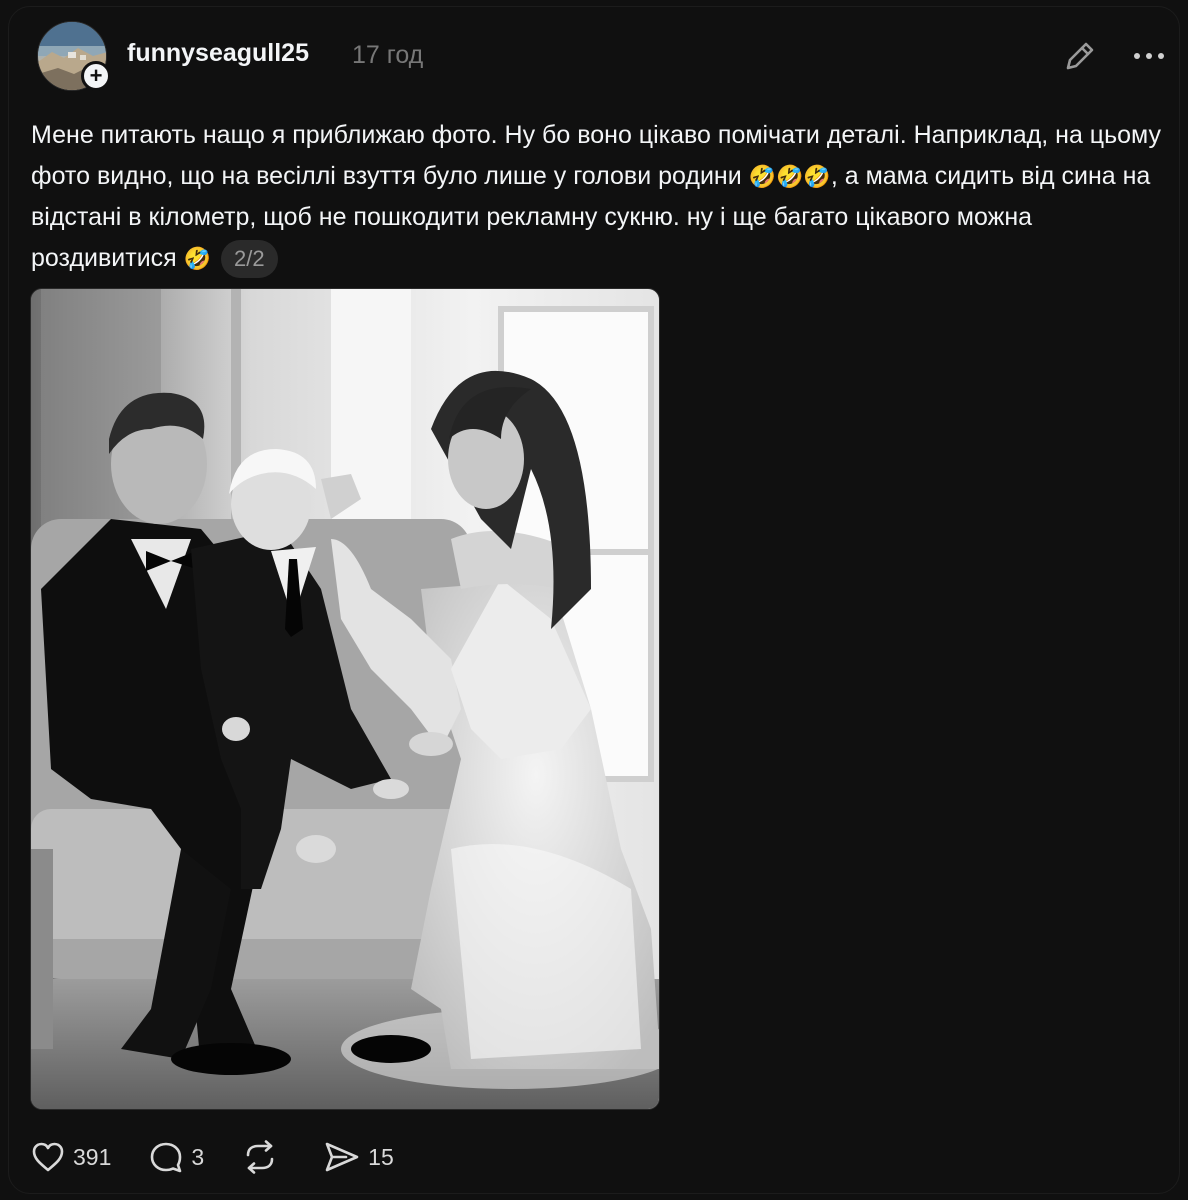  Describe the element at coordinates (1149, 56) in the screenshot. I see `more-options-icon` at that location.